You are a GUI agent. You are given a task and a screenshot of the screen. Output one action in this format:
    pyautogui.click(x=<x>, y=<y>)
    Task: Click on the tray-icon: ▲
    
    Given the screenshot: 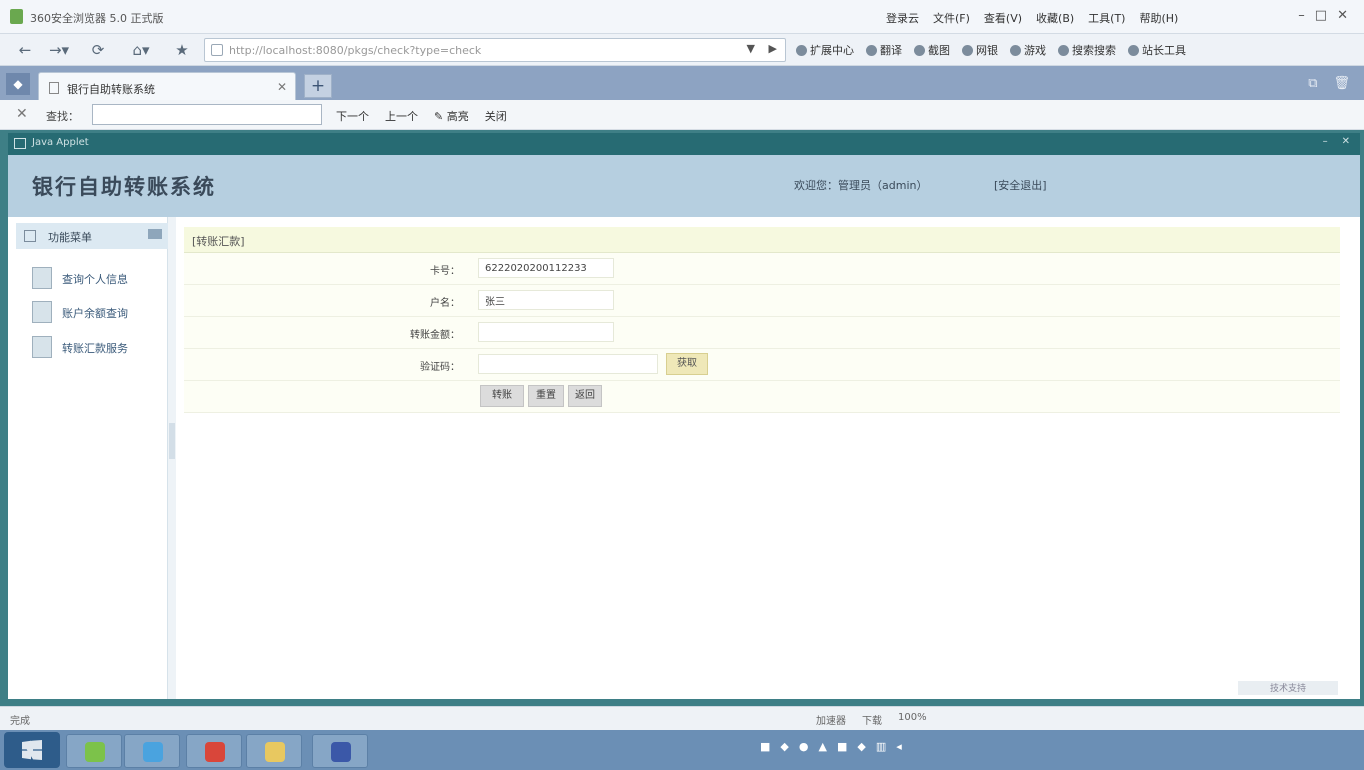 What is the action you would take?
    pyautogui.click(x=822, y=746)
    